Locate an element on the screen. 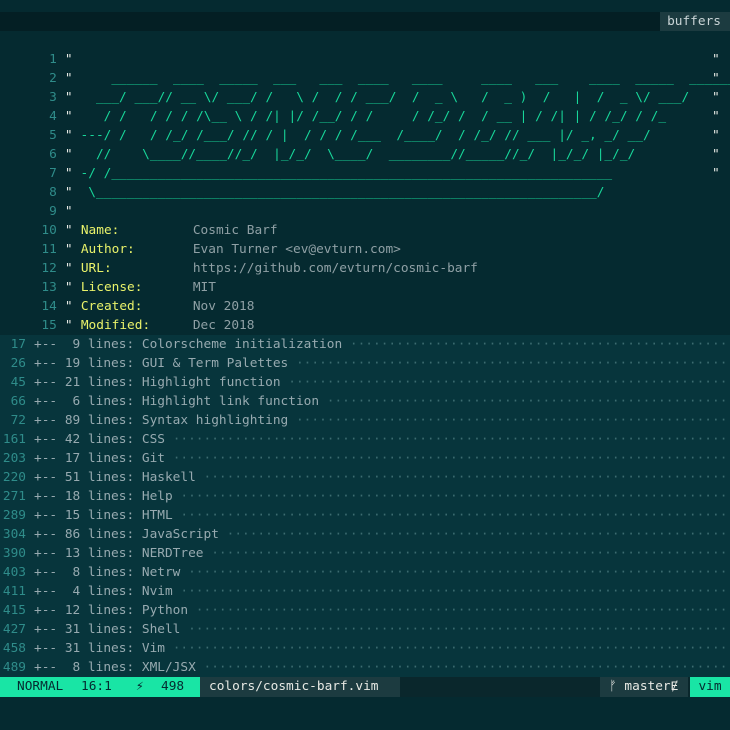  fold-summary: +-- 17 lines: Git is located at coordinates (99, 458).